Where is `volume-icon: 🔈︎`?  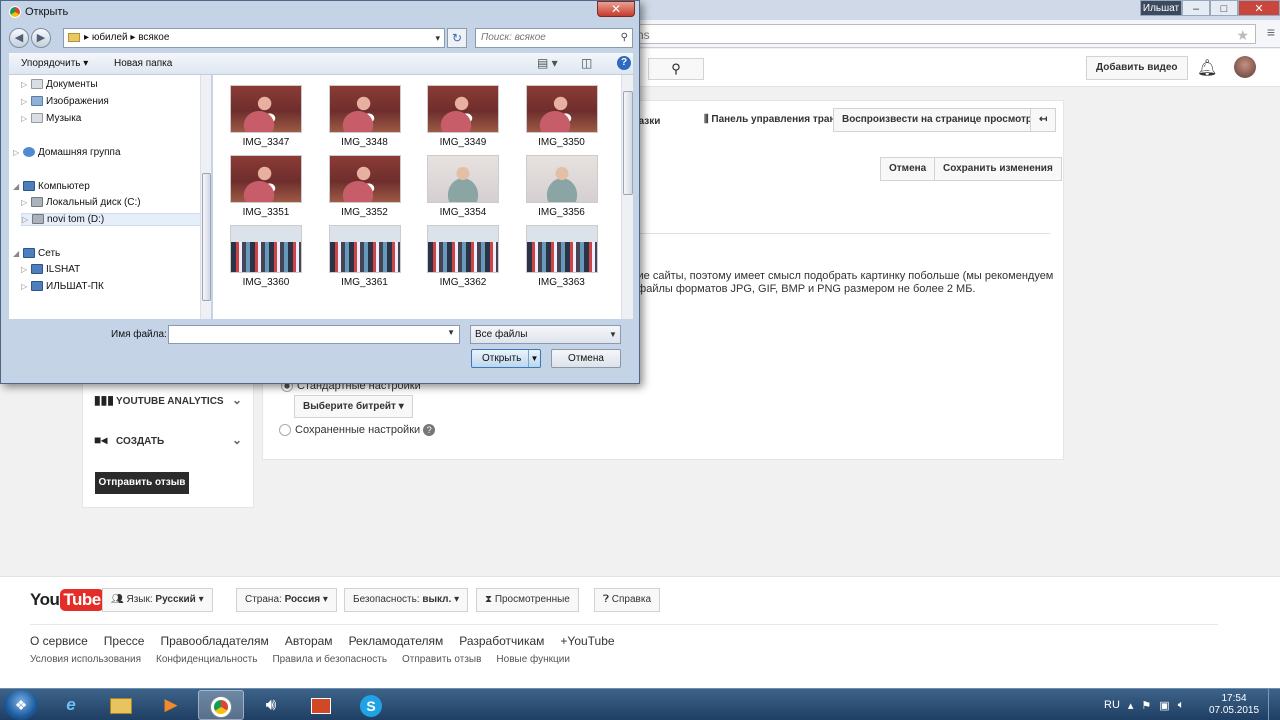
volume-icon: 🔈︎ is located at coordinates (1181, 705).